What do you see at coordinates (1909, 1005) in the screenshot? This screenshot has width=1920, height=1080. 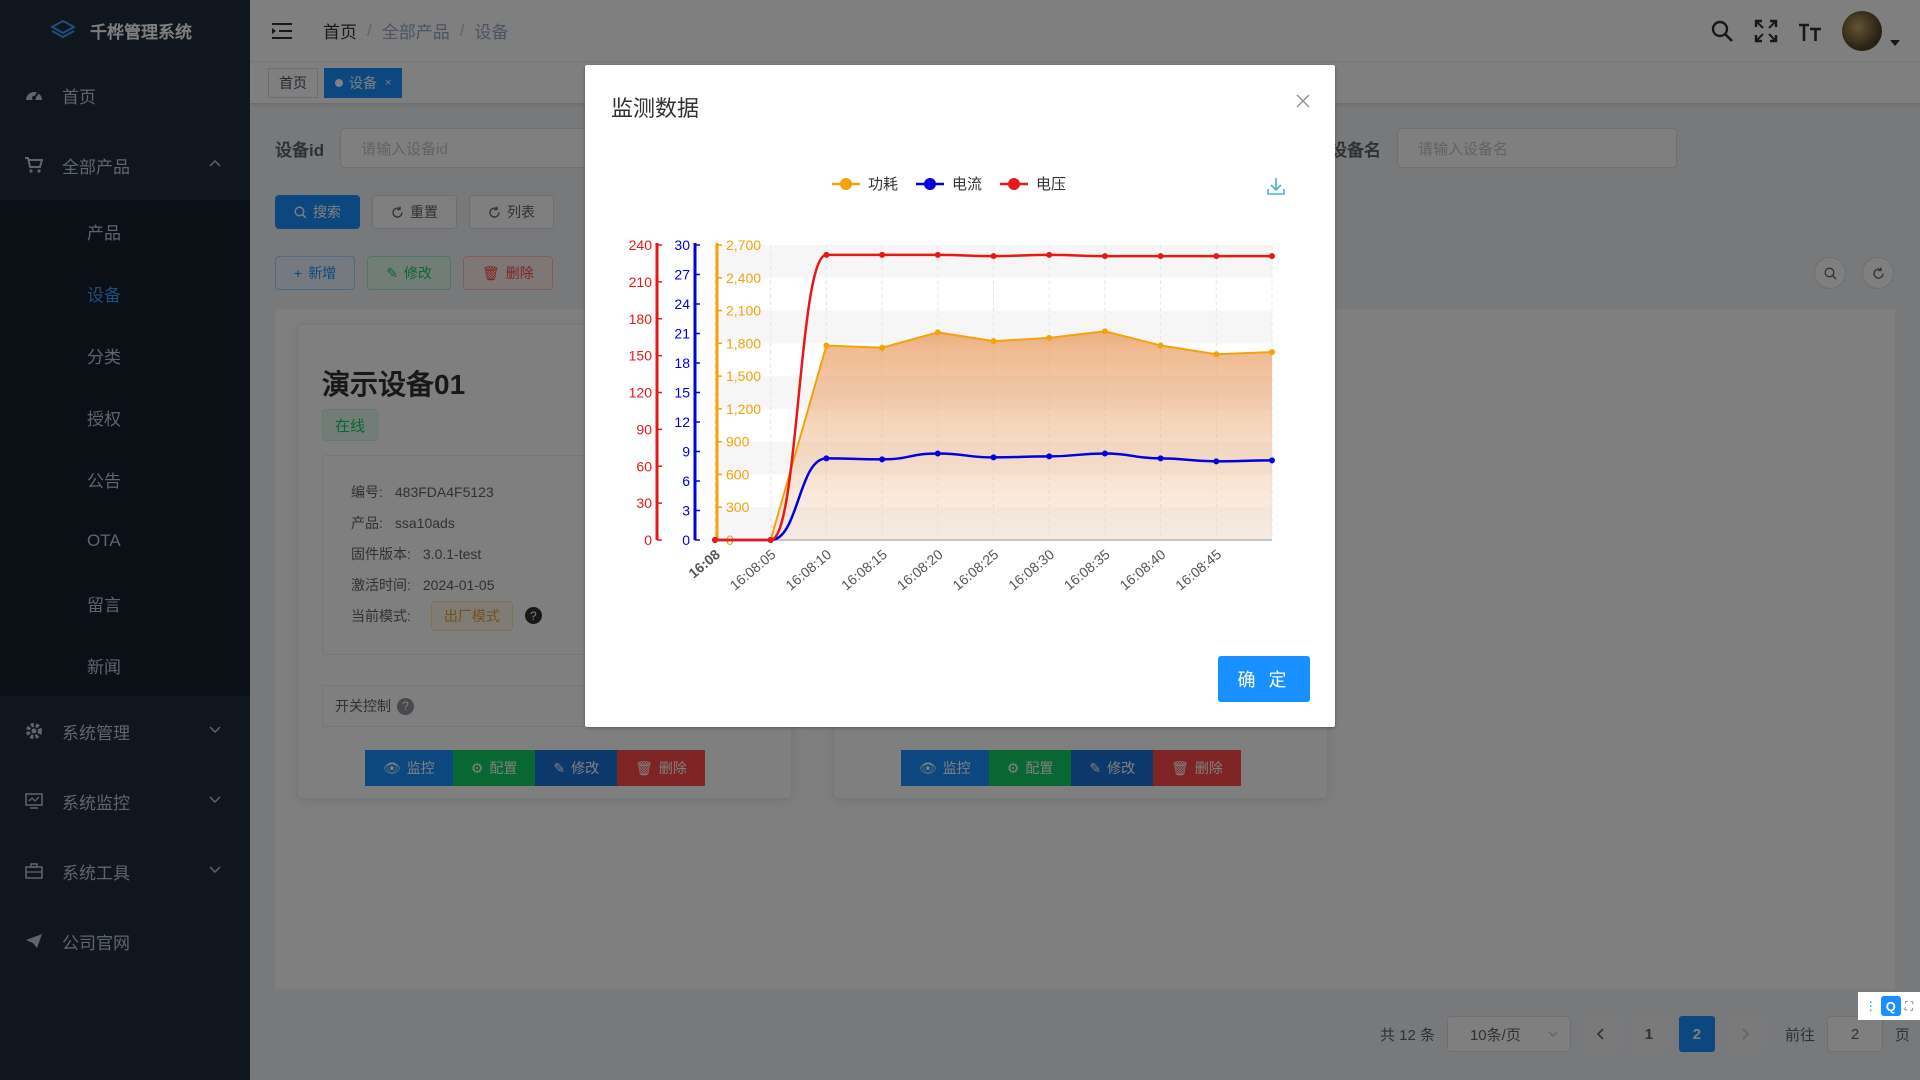 I see `expand-icon: ⛶` at bounding box center [1909, 1005].